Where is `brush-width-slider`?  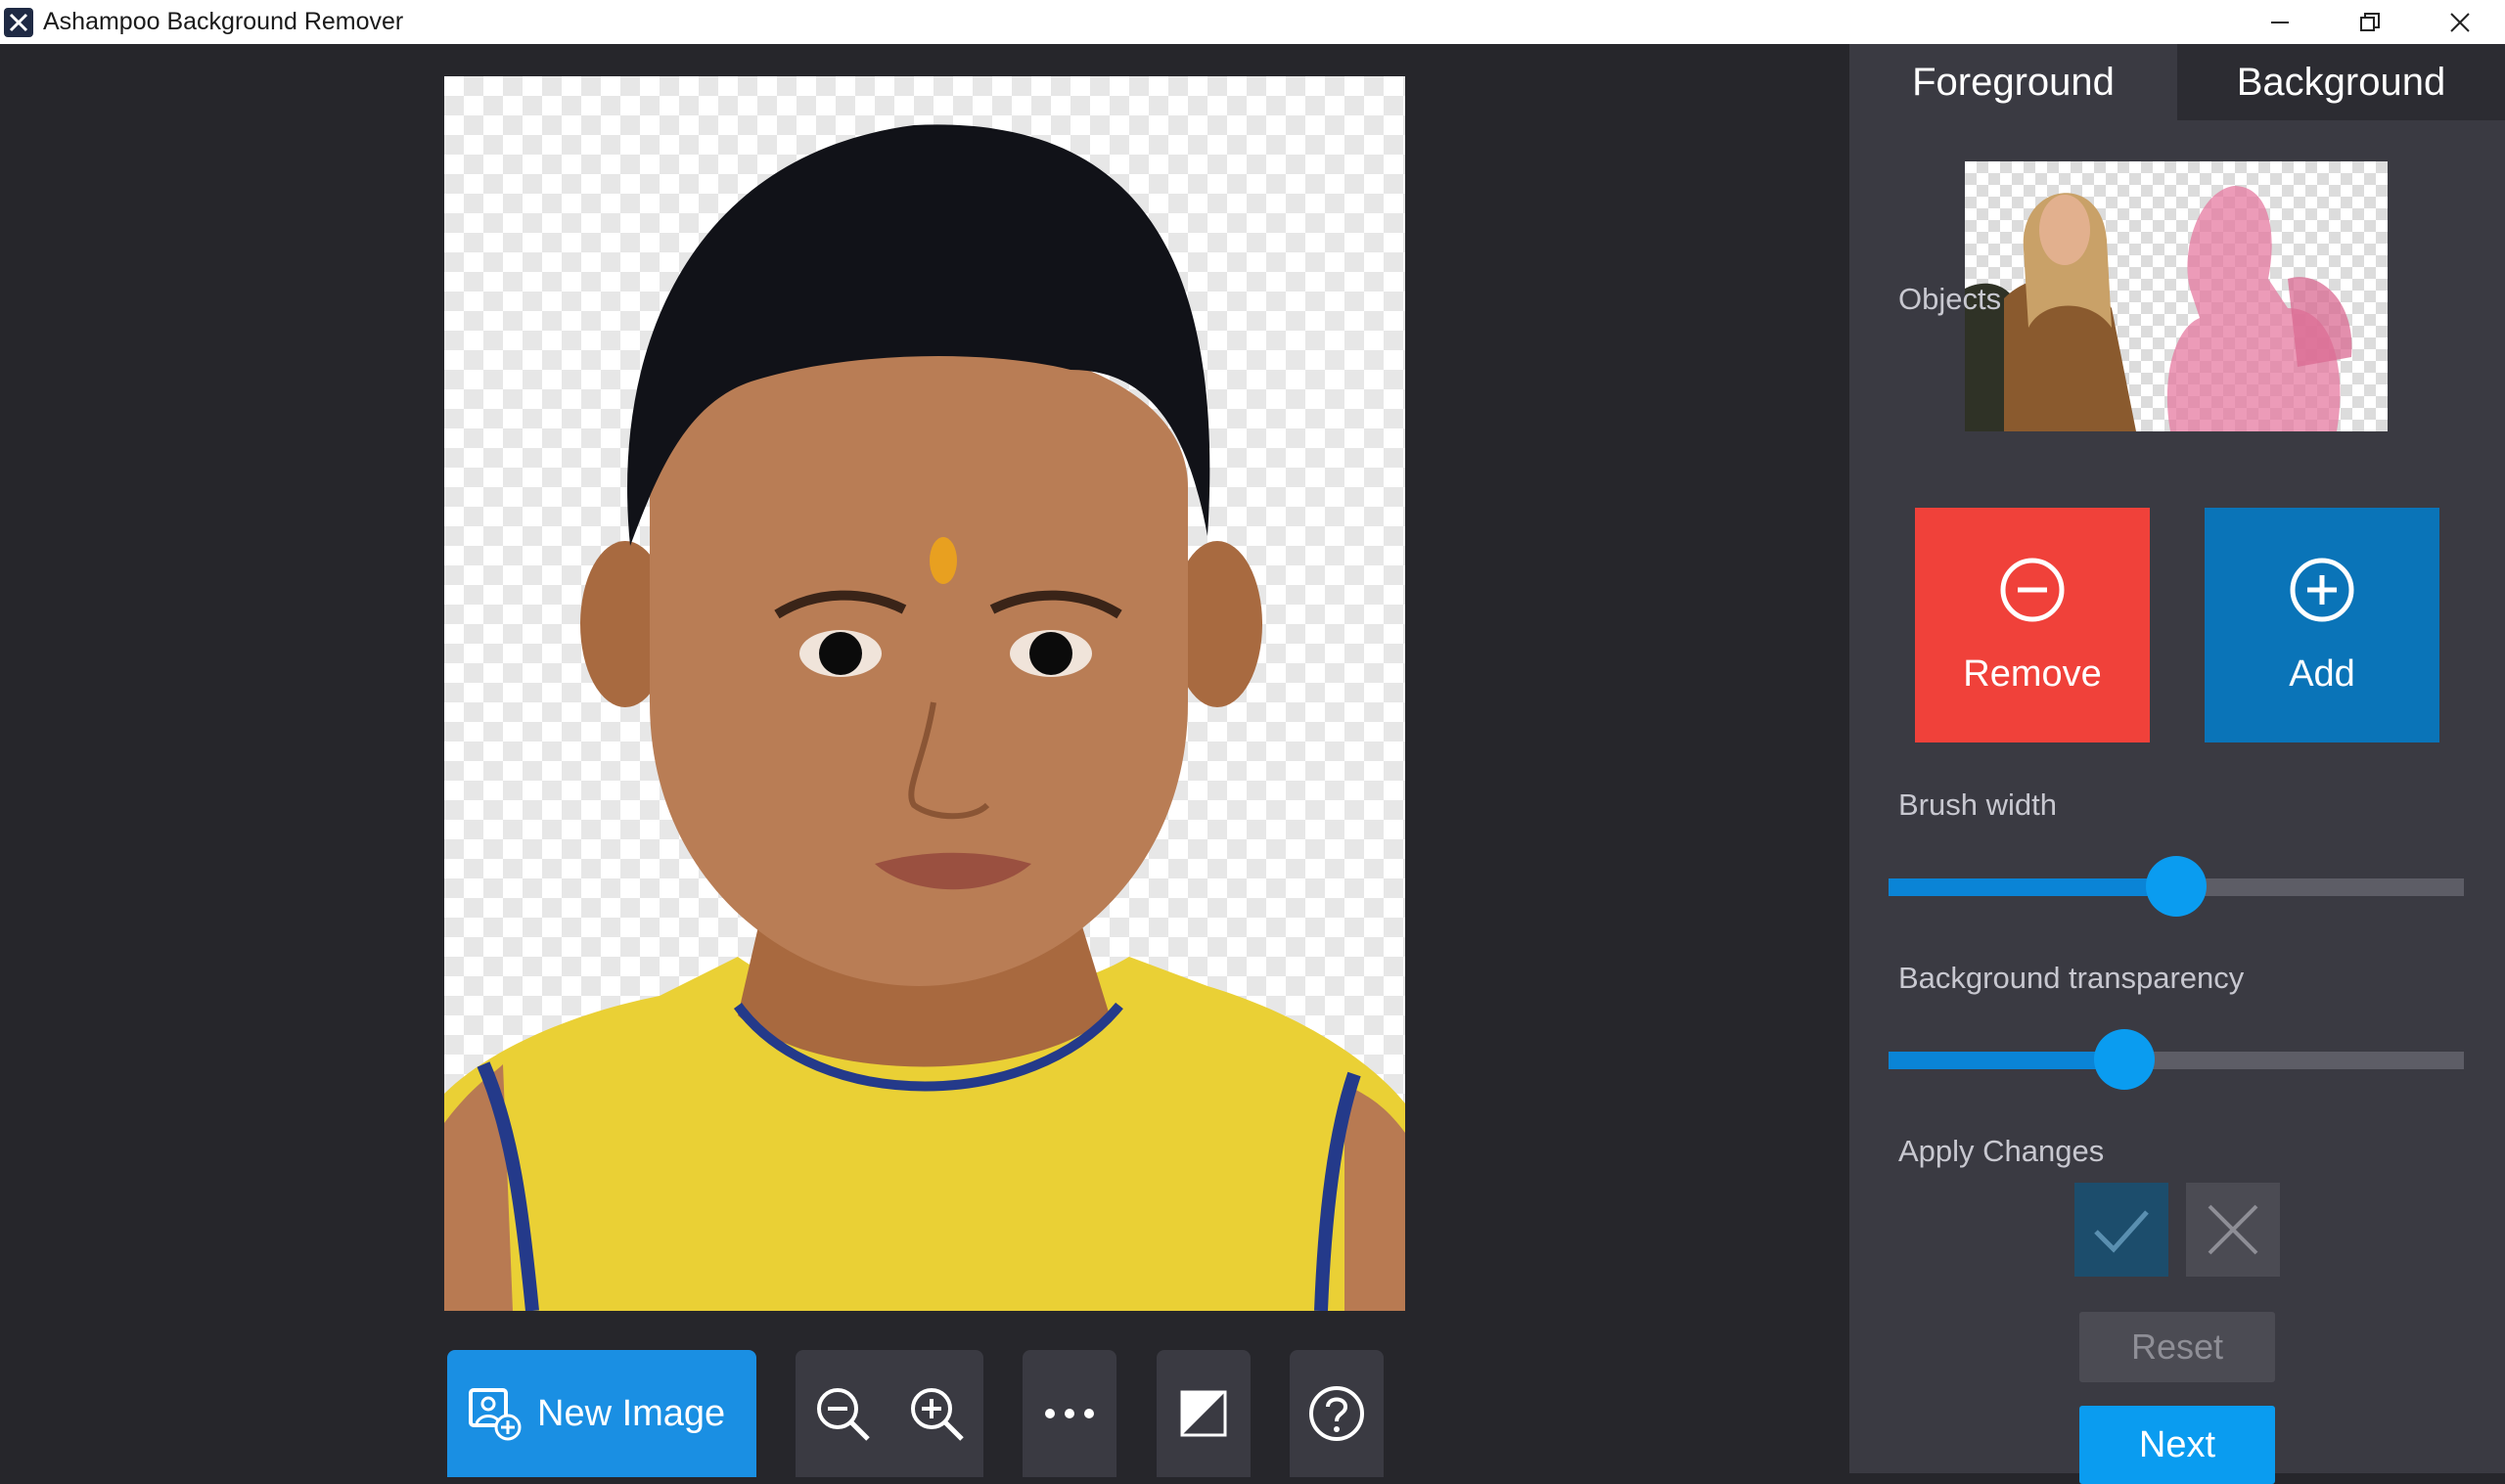 brush-width-slider is located at coordinates (2176, 886).